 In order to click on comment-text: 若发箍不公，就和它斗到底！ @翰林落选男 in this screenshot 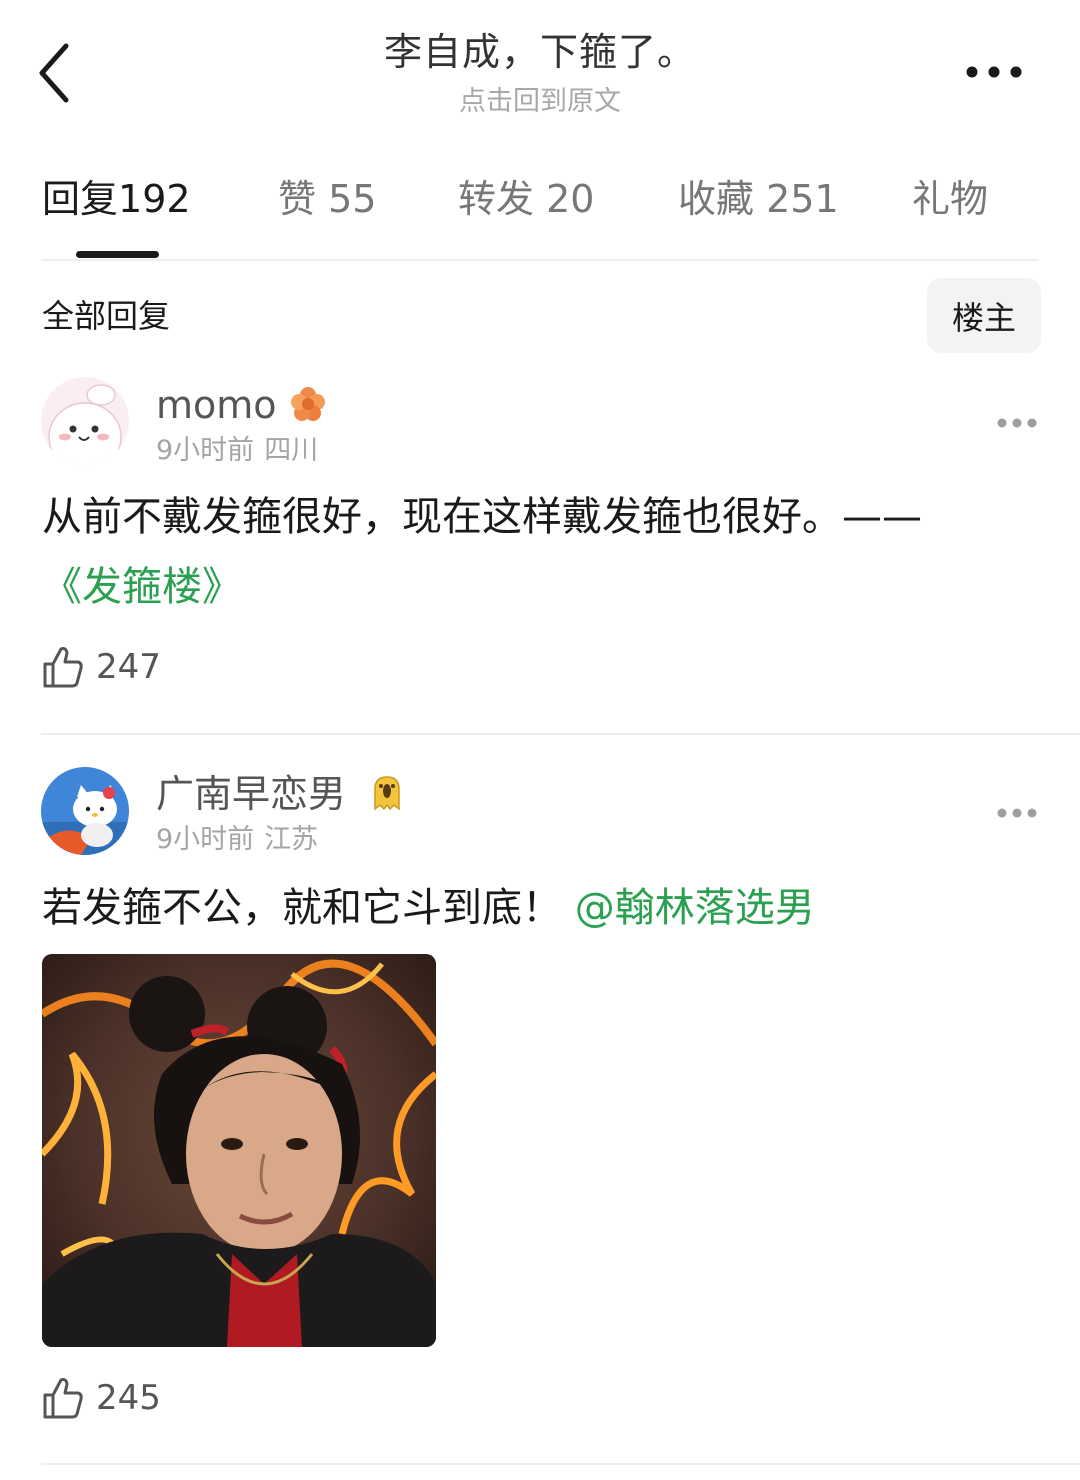, I will do `click(542, 908)`.